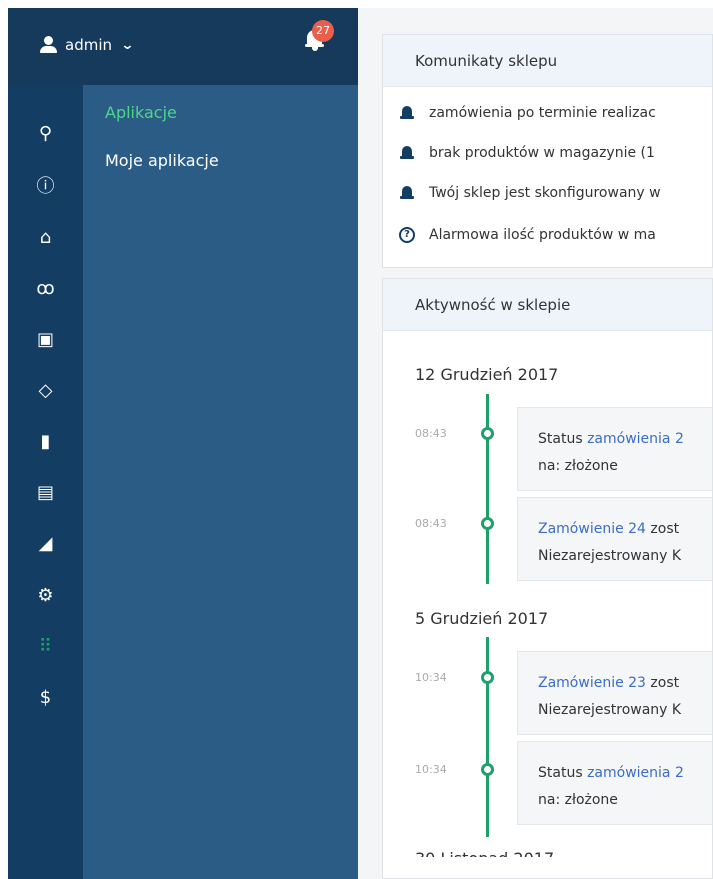 Image resolution: width=713 pixels, height=879 pixels. What do you see at coordinates (45, 390) in the screenshot?
I see `tag-icon: ◇` at bounding box center [45, 390].